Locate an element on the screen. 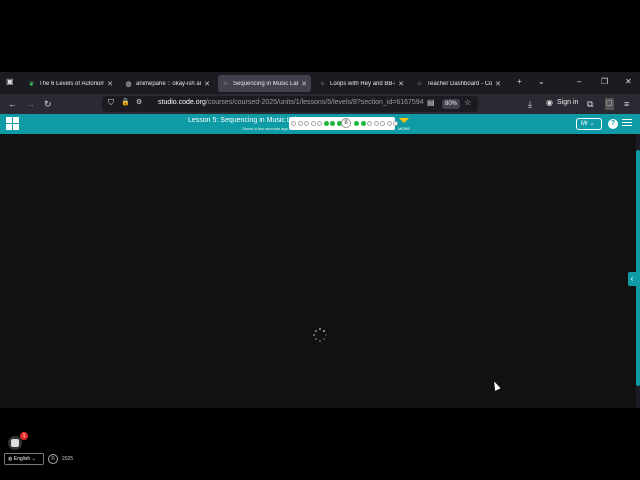 The width and height of the screenshot is (640, 480). codeorg-logo is located at coordinates (13, 124).